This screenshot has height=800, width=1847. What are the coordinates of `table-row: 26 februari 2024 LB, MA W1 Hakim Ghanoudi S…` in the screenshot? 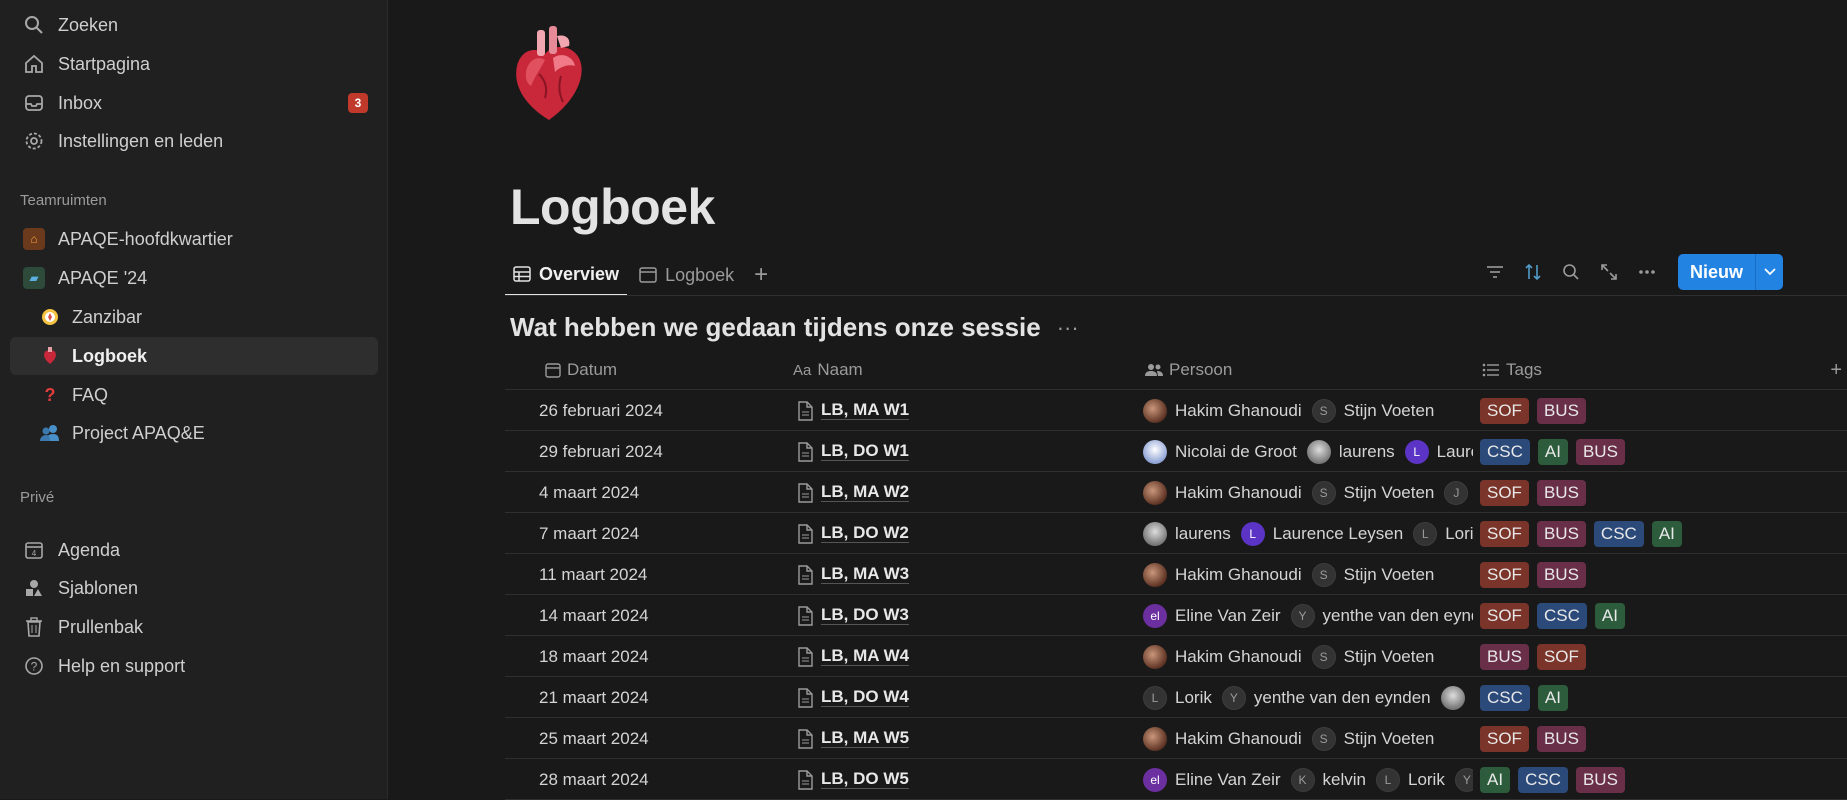 It's located at (1176, 410).